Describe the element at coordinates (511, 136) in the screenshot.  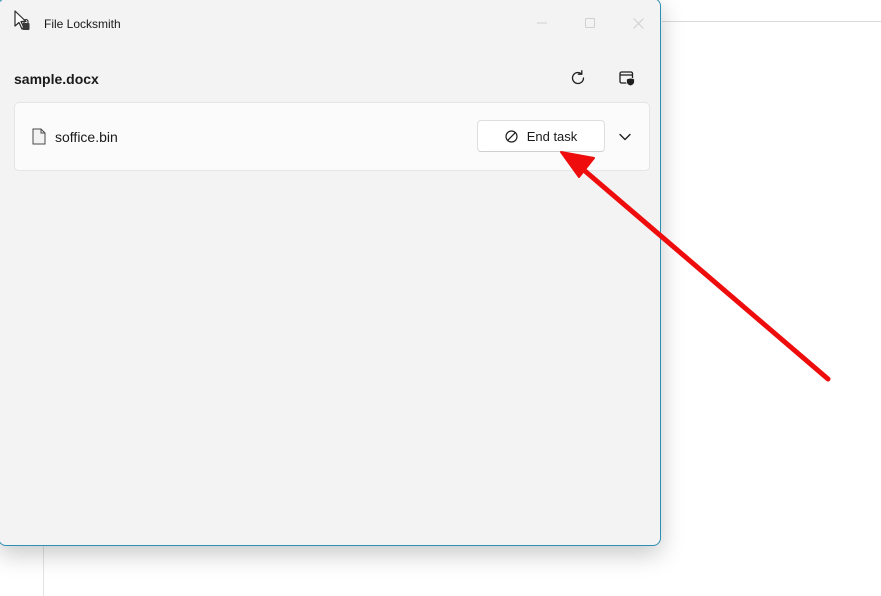
I see `block-icon` at that location.